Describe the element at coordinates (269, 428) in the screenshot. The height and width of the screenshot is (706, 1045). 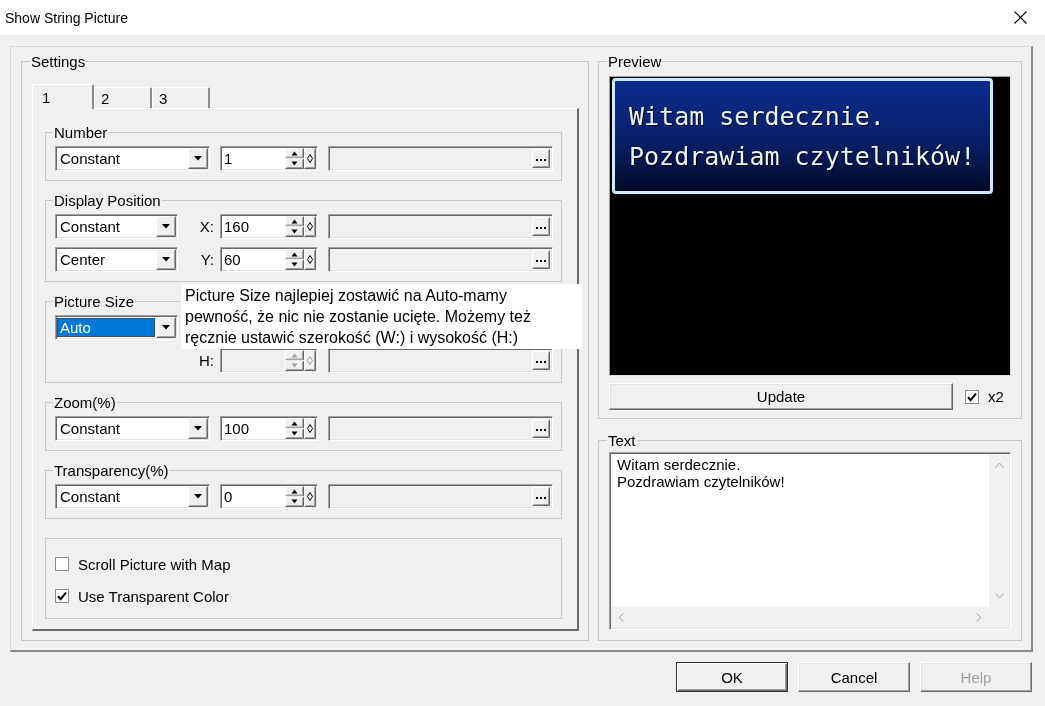
I see `number-field: 100` at that location.